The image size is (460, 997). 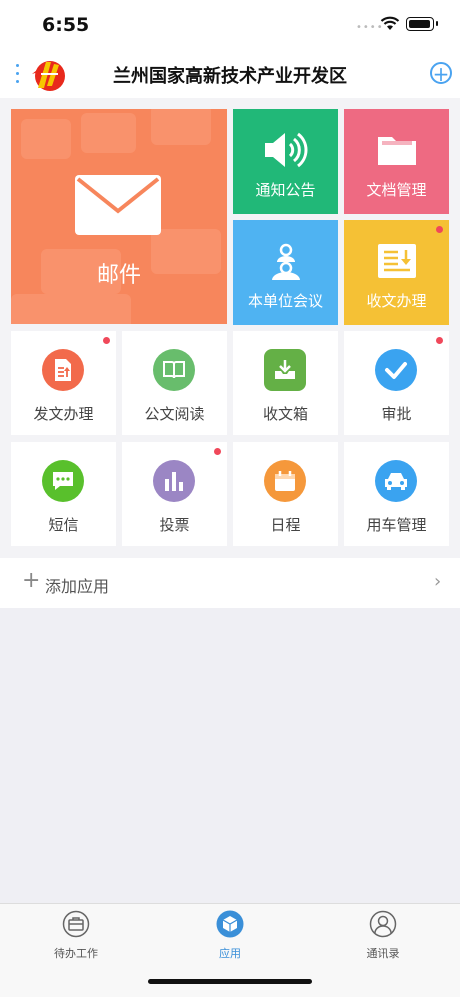 I want to click on tile-receive: 收文办理, so click(x=396, y=272).